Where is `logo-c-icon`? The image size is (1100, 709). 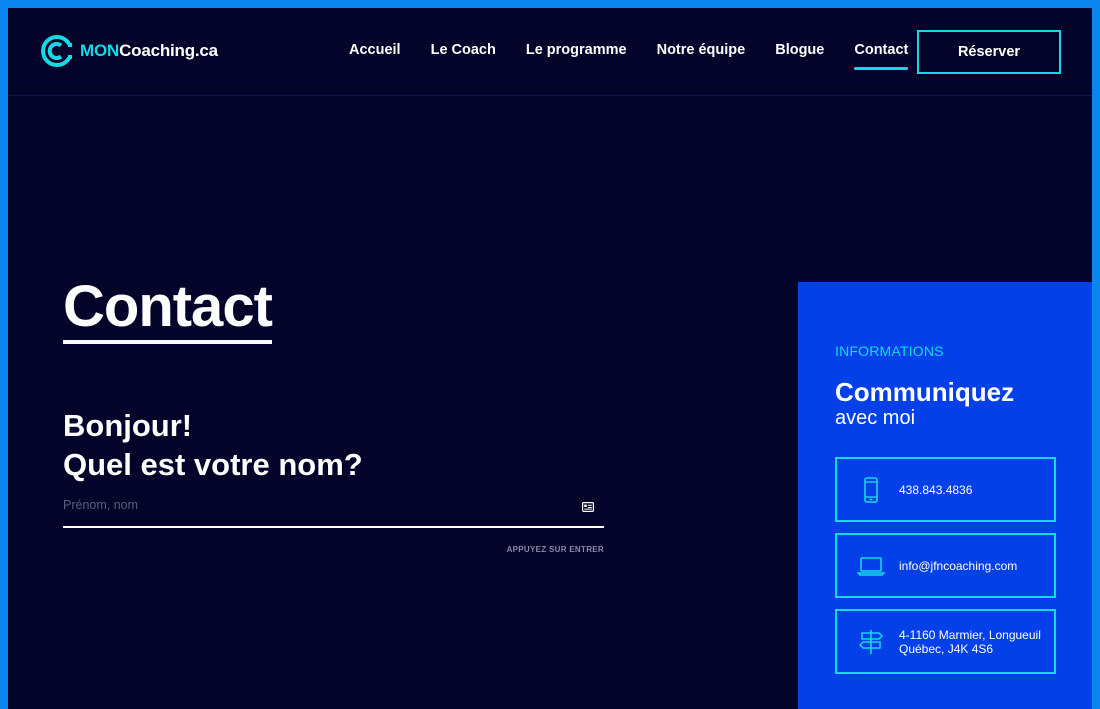
logo-c-icon is located at coordinates (57, 51).